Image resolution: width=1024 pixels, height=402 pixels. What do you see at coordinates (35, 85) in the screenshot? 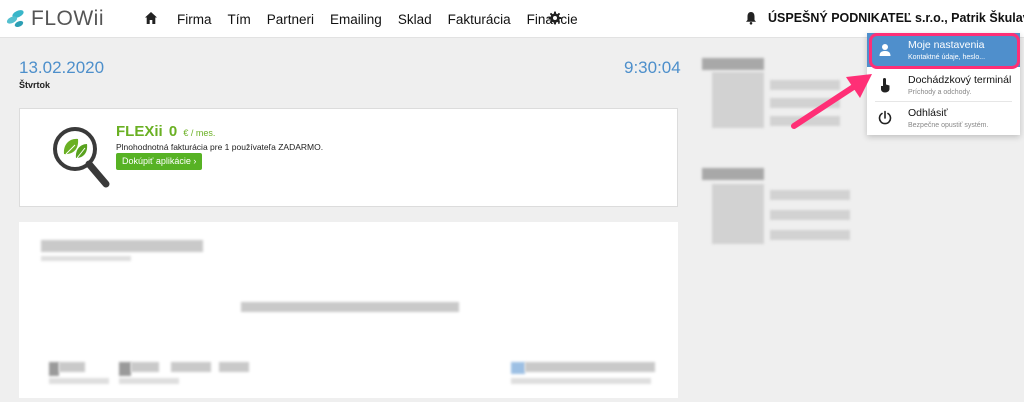
I see `dashboard-weekday: Štvrtok` at bounding box center [35, 85].